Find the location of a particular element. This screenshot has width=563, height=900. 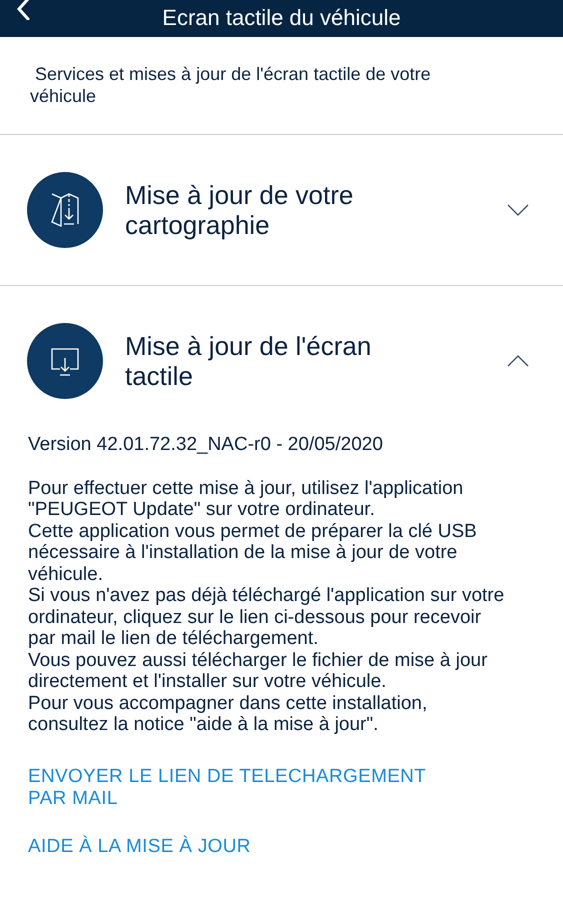

chevron-down-icon is located at coordinates (518, 210).